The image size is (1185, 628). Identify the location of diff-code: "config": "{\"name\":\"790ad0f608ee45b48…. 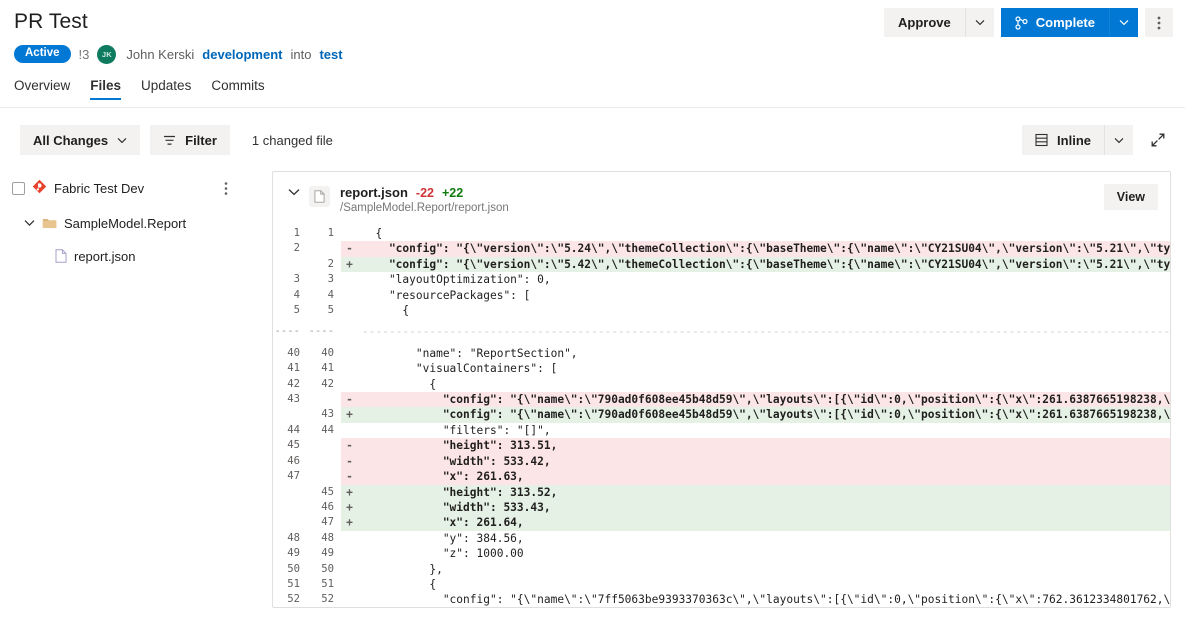
(764, 415).